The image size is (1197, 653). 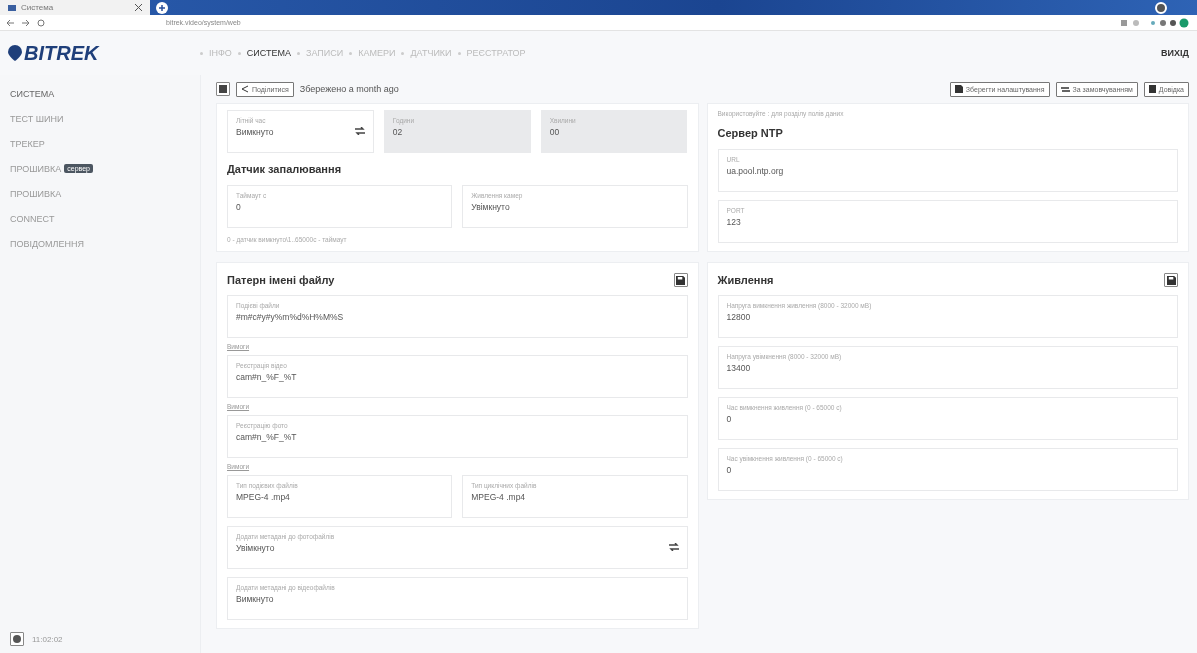 What do you see at coordinates (104, 53) in the screenshot?
I see `logo: BITREK` at bounding box center [104, 53].